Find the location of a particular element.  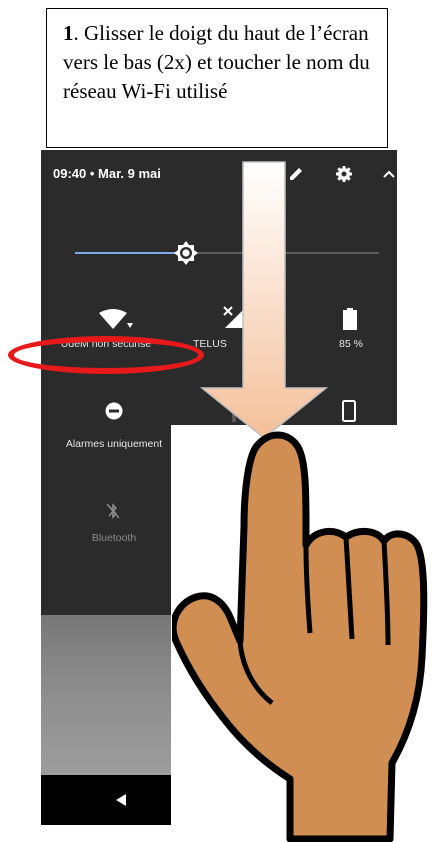

bluetooth-off-icon is located at coordinates (113, 511).